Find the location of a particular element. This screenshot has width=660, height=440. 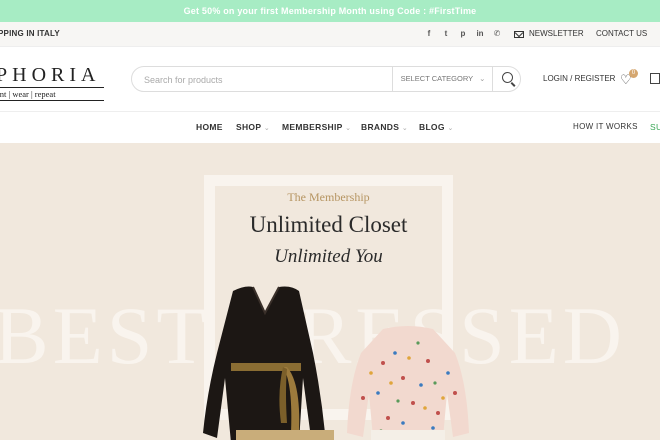

search-input is located at coordinates (264, 80).